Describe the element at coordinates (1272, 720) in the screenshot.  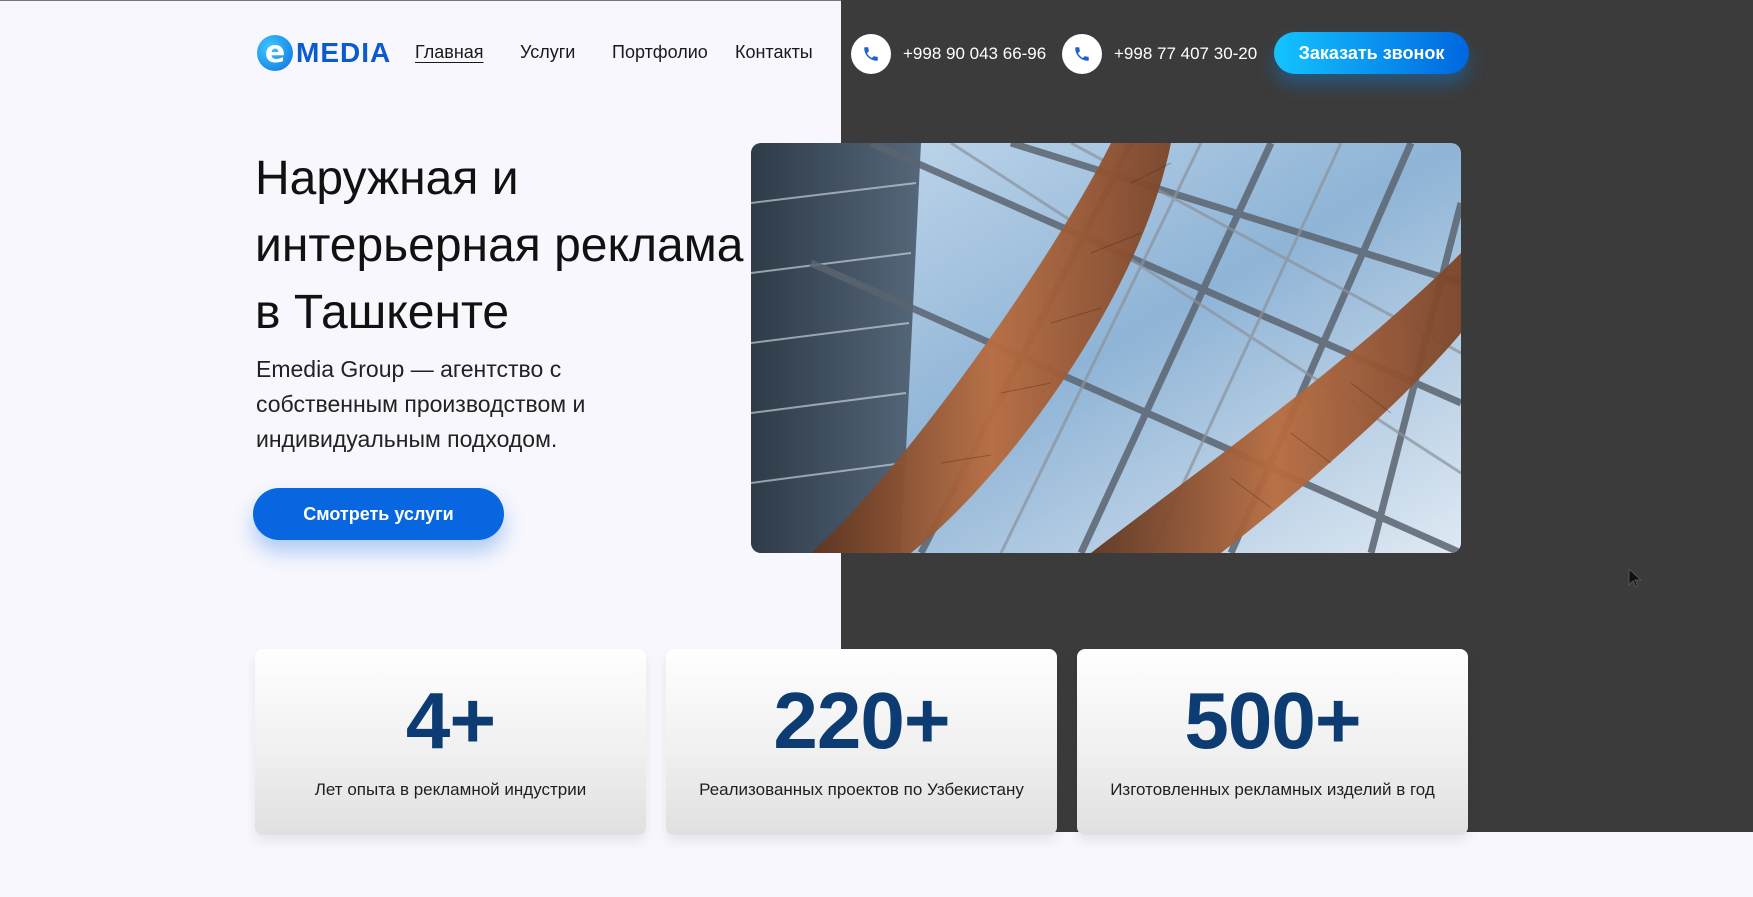
I see `stat-value: 500+` at that location.